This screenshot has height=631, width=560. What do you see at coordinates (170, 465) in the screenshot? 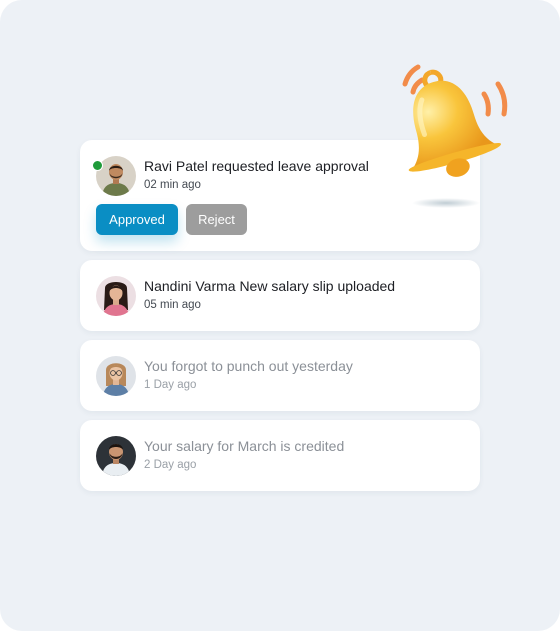
I see `notification-time: 2 Day ago` at bounding box center [170, 465].